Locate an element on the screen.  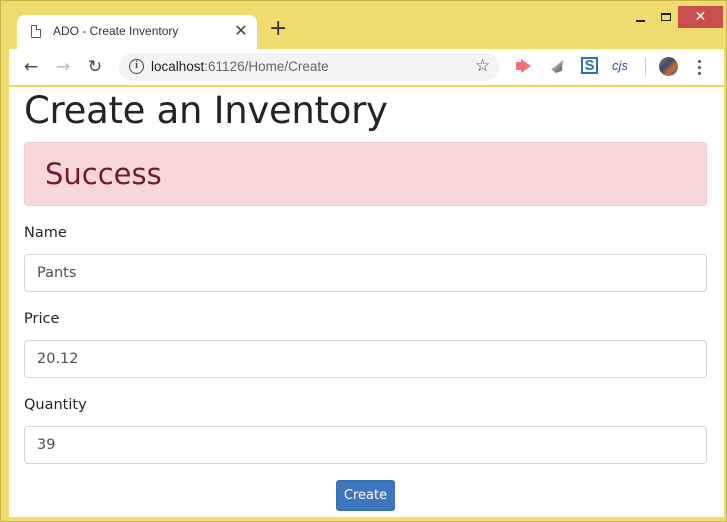
url-path: :61126/Home/Create is located at coordinates (266, 66).